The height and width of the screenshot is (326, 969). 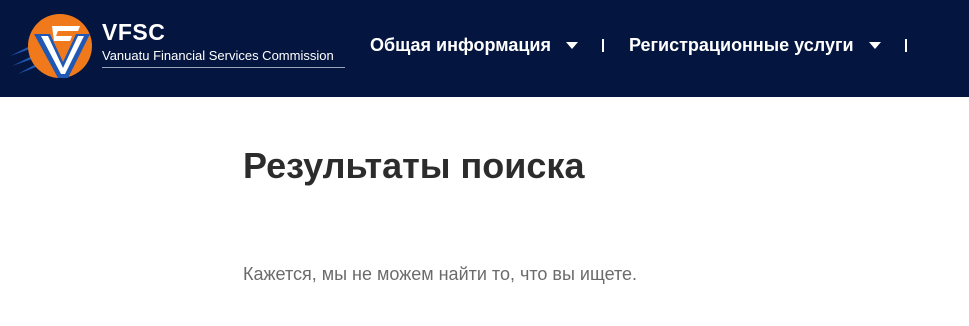 What do you see at coordinates (460, 45) in the screenshot?
I see `nav-item-label: Общая информация` at bounding box center [460, 45].